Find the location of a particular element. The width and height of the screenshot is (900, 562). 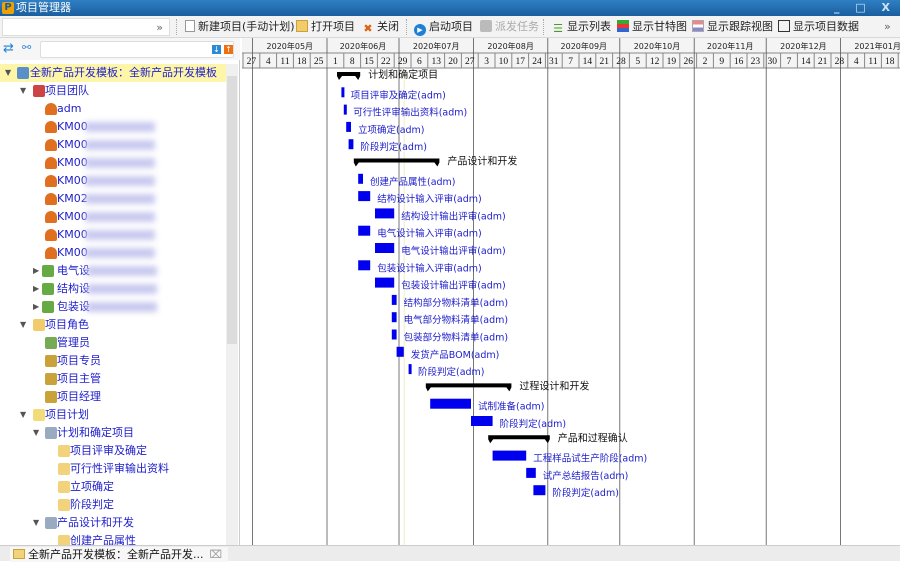

window-title: 项目管理器 is located at coordinates (43, 7).